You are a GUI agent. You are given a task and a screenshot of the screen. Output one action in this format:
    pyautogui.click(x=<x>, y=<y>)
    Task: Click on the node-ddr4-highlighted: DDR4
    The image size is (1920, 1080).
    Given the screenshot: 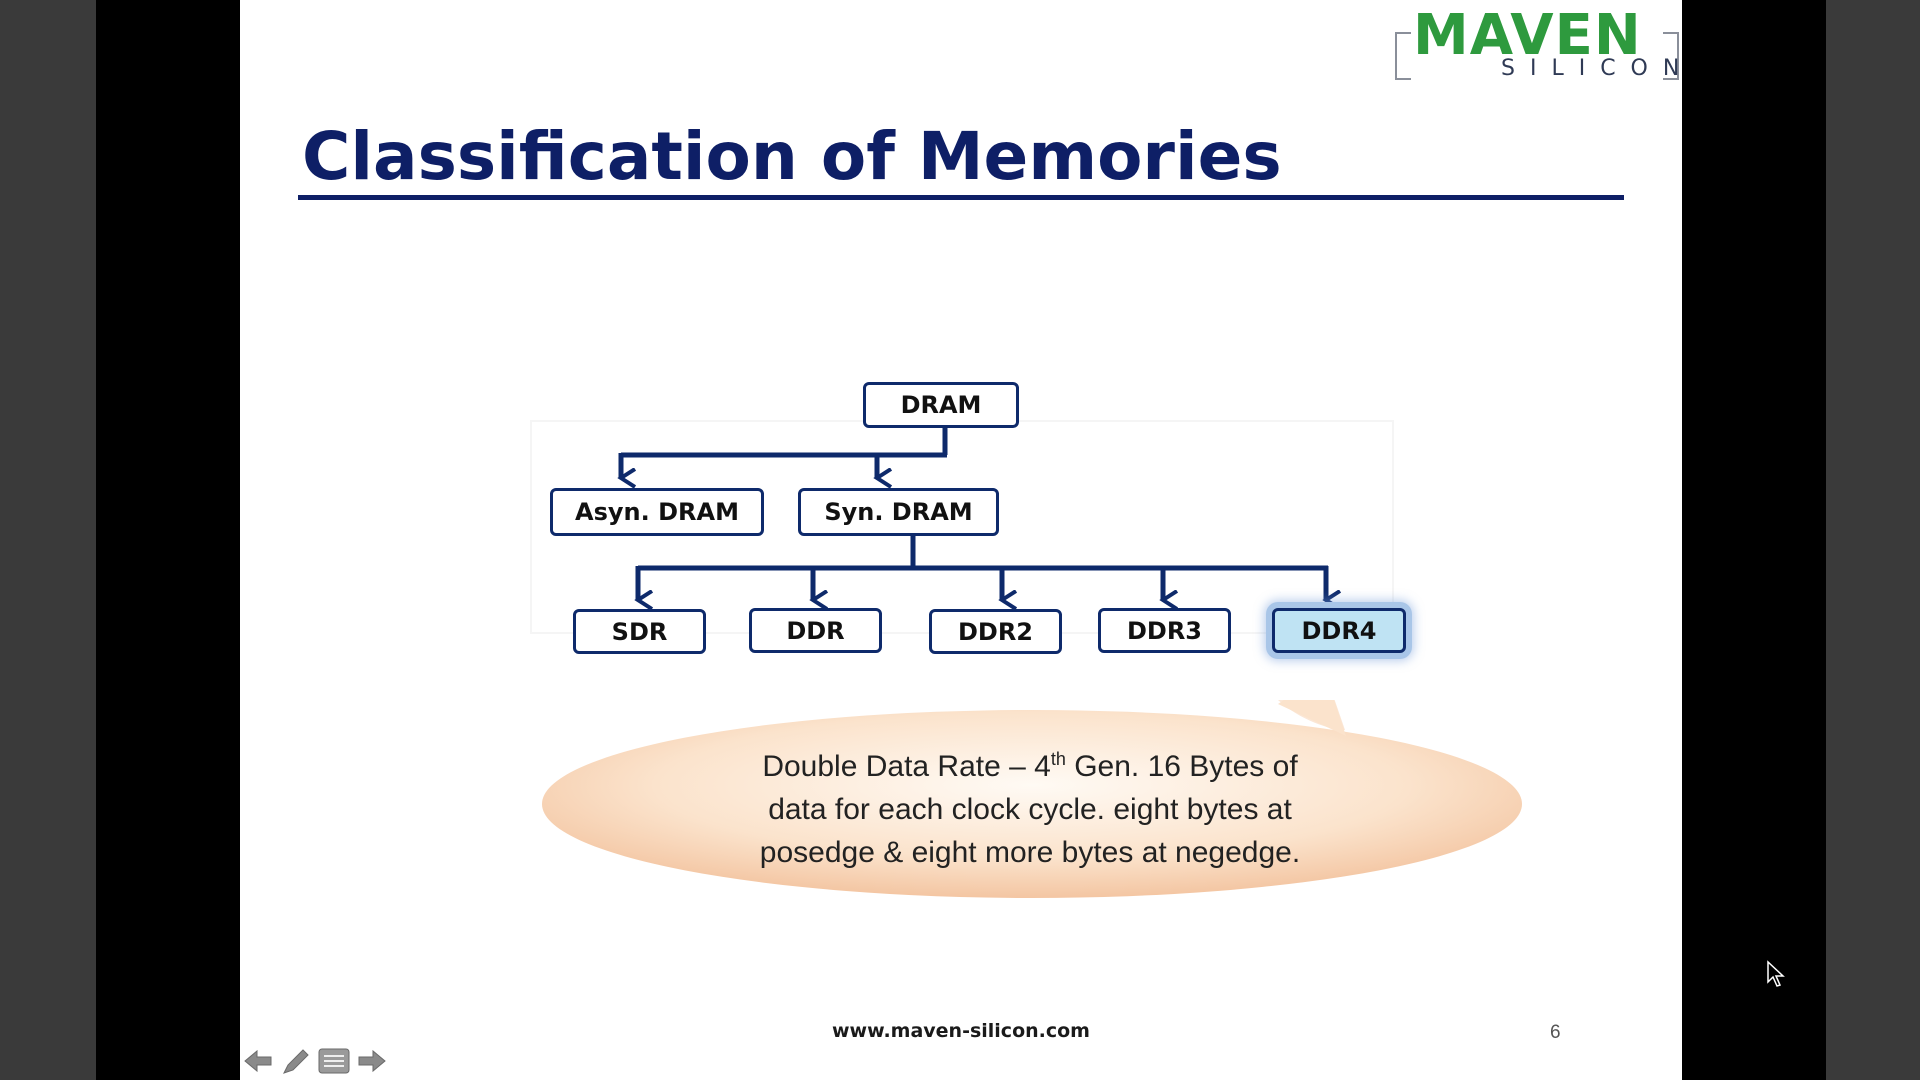 What is the action you would take?
    pyautogui.click(x=1339, y=630)
    